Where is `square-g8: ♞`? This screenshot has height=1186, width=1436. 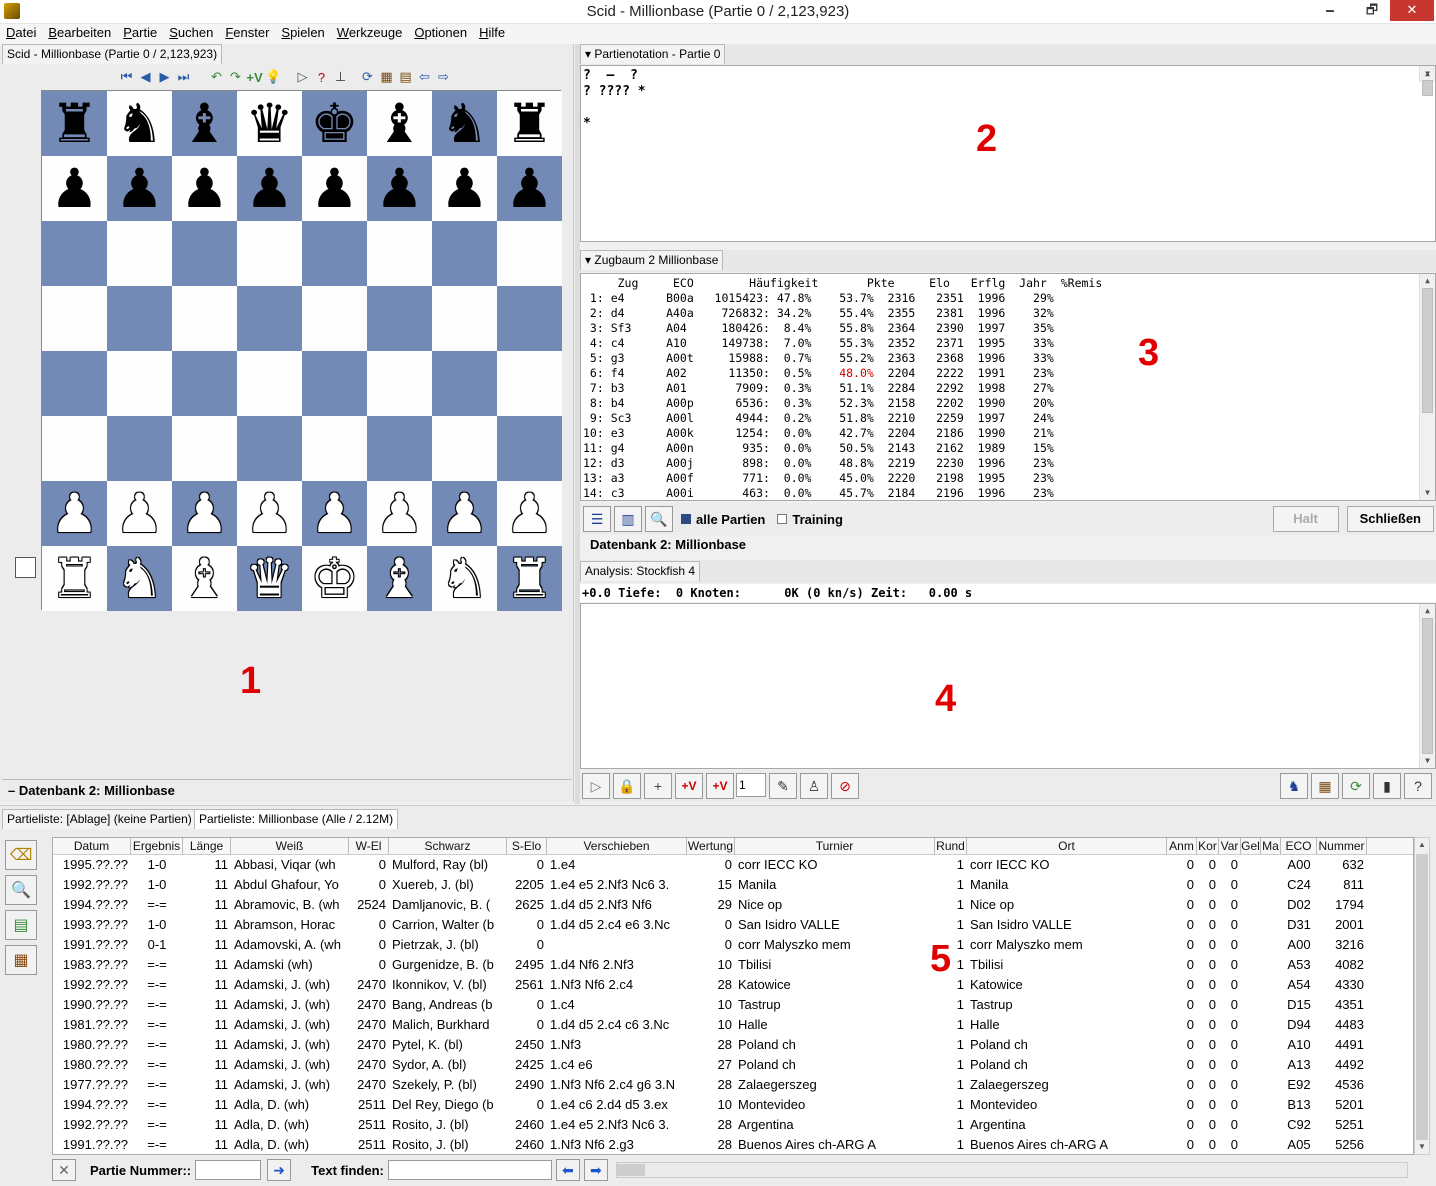
square-g8: ♞ is located at coordinates (464, 123).